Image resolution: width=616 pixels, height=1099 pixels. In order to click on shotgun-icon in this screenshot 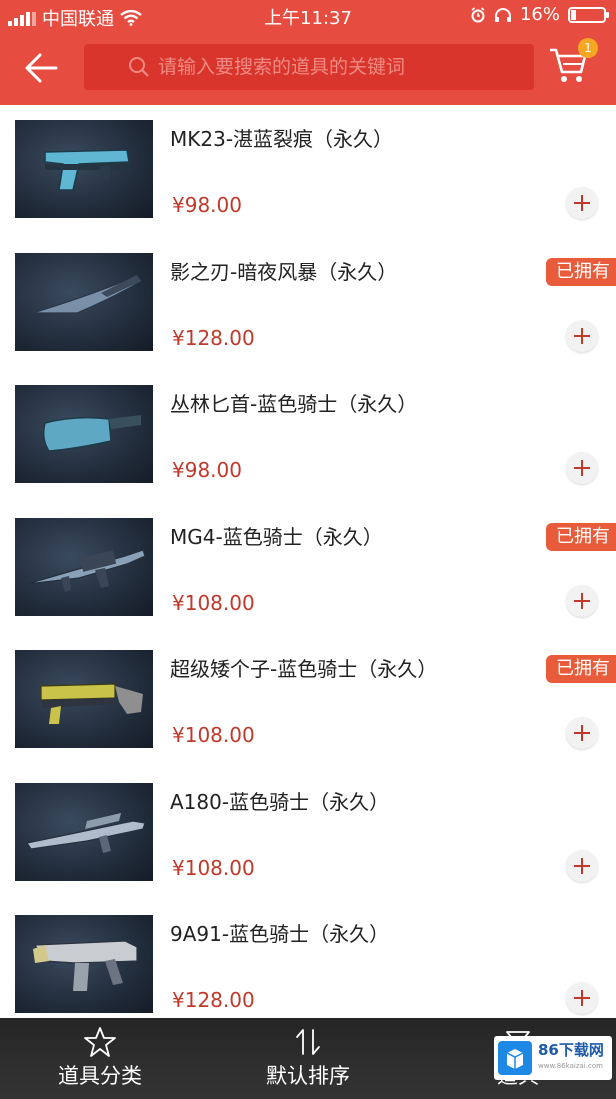, I will do `click(91, 703)`.